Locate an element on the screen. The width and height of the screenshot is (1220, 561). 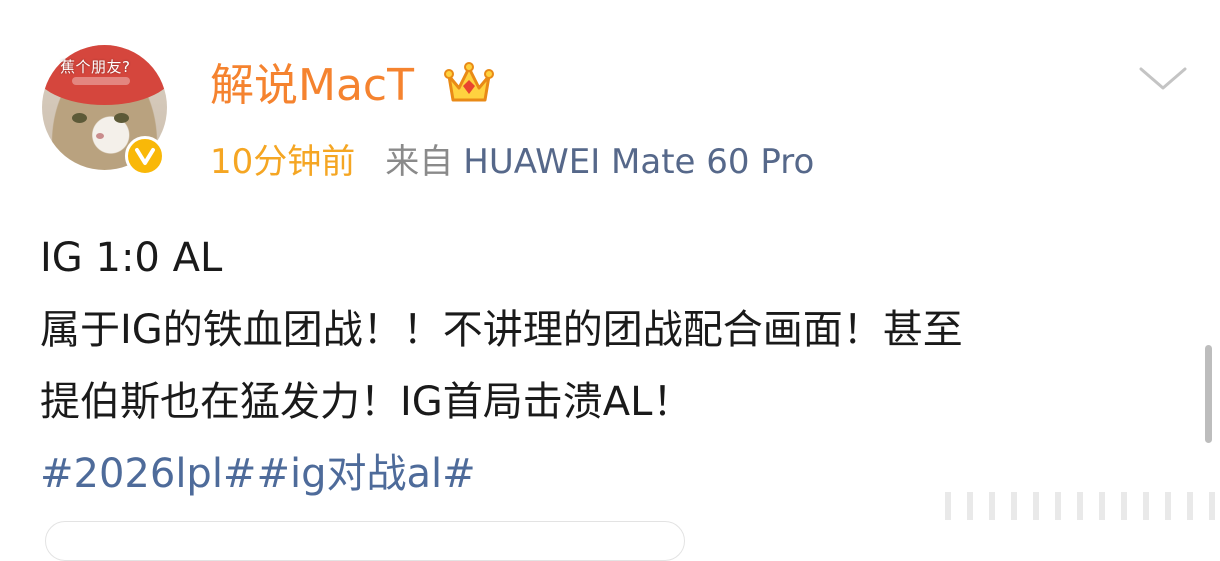
source-label: 来自 is located at coordinates (419, 162).